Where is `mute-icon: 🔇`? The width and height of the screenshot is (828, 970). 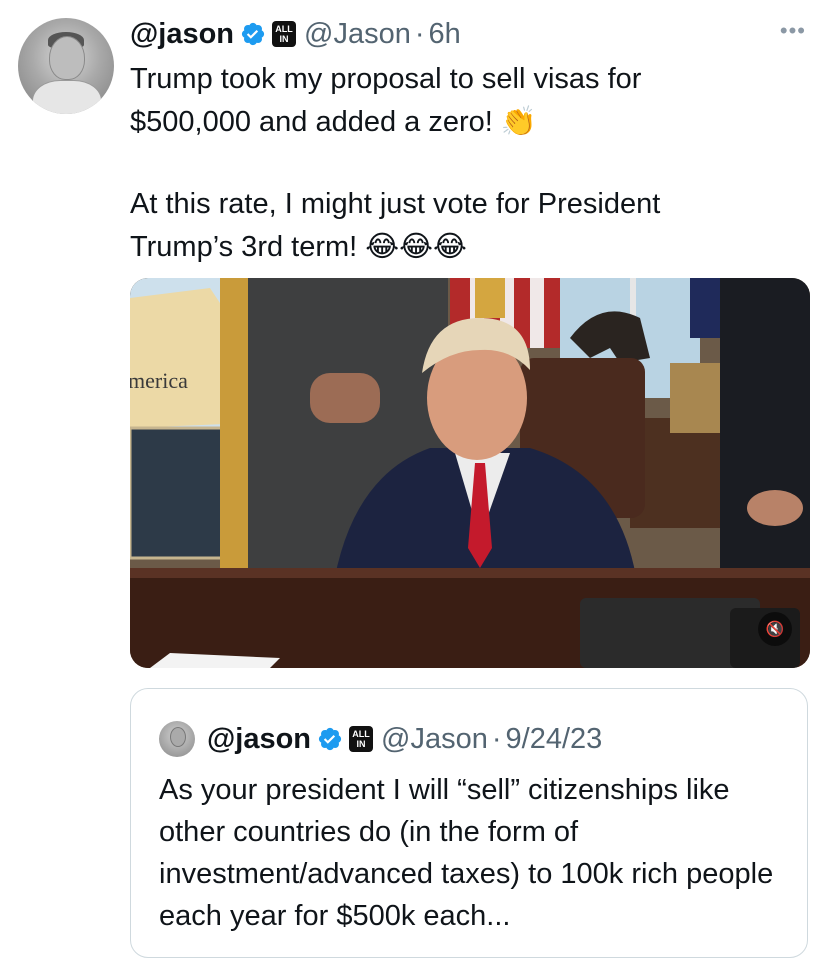 mute-icon: 🔇 is located at coordinates (775, 629).